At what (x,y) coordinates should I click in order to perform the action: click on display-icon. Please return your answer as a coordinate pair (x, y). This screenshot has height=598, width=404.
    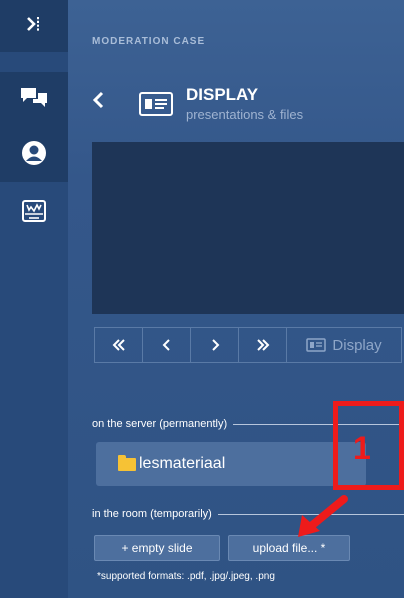
    Looking at the image, I should click on (156, 106).